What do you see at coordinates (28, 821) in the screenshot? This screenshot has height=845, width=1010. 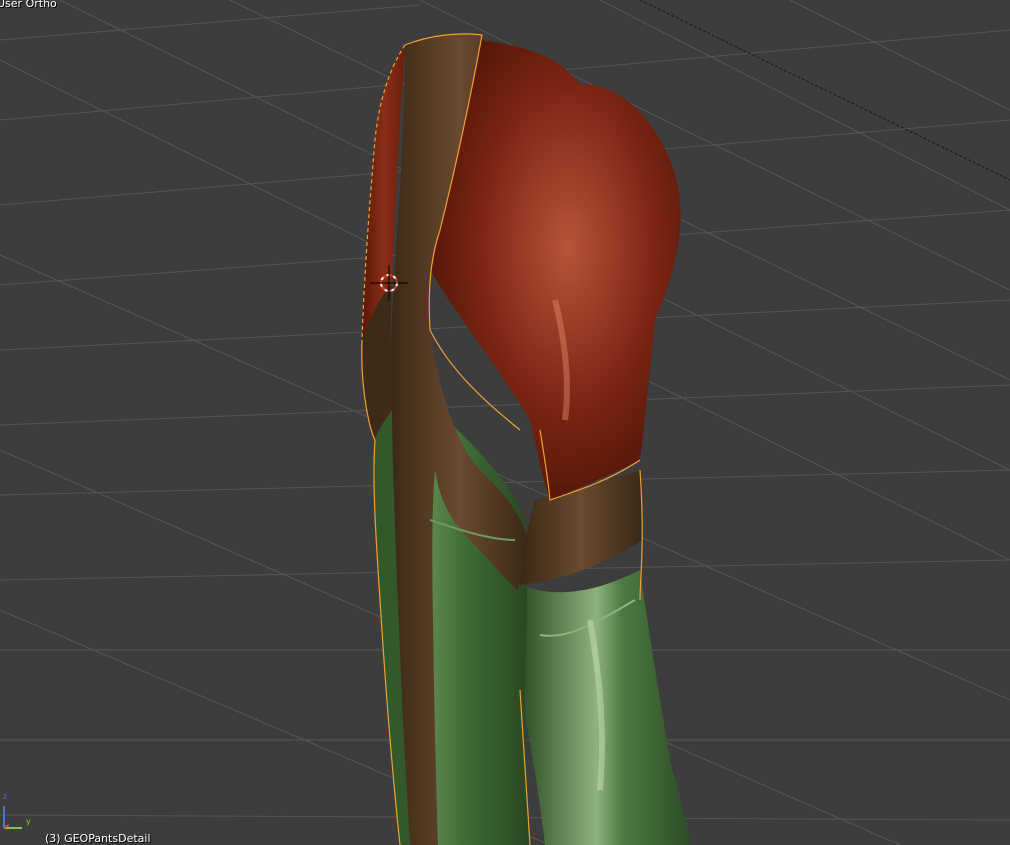 I see `y-axis-label: y` at bounding box center [28, 821].